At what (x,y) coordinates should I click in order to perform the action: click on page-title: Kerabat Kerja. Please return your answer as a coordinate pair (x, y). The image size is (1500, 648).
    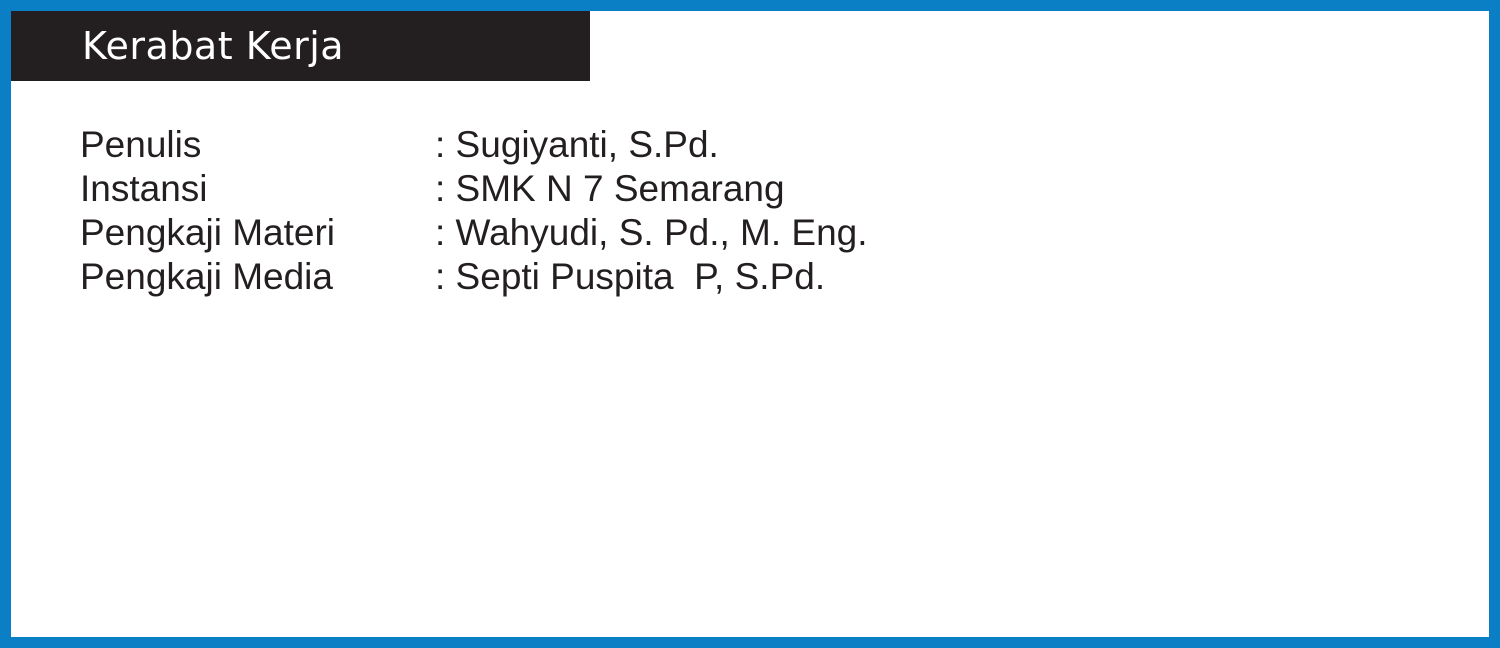
    Looking at the image, I should click on (213, 46).